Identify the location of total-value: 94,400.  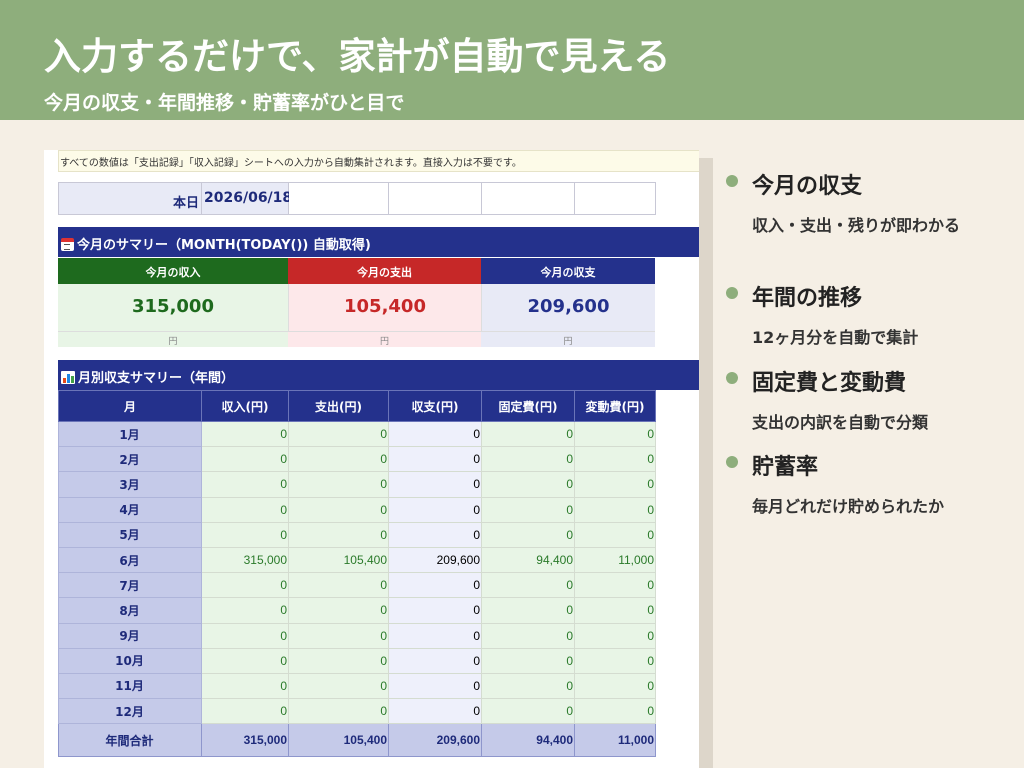
(528, 740).